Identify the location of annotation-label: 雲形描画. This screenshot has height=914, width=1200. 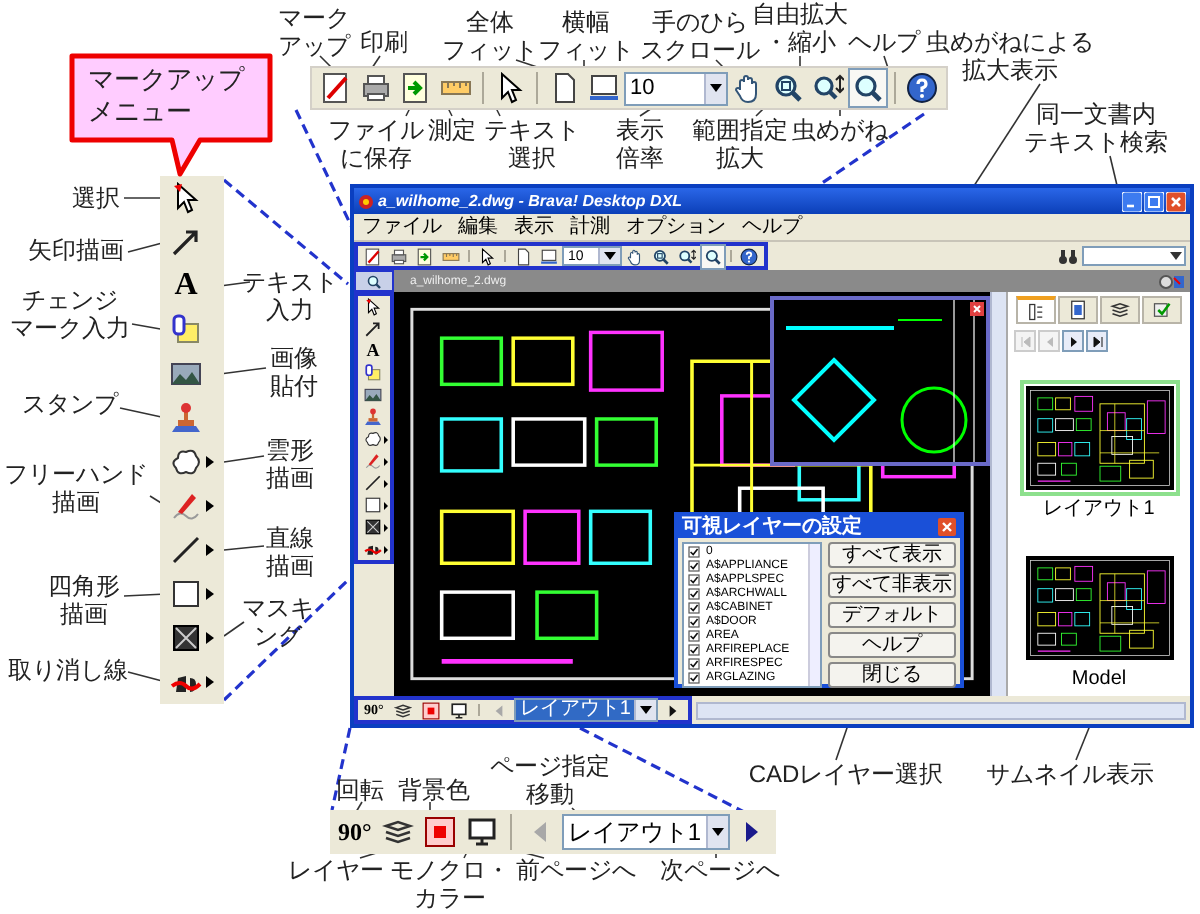
(290, 464).